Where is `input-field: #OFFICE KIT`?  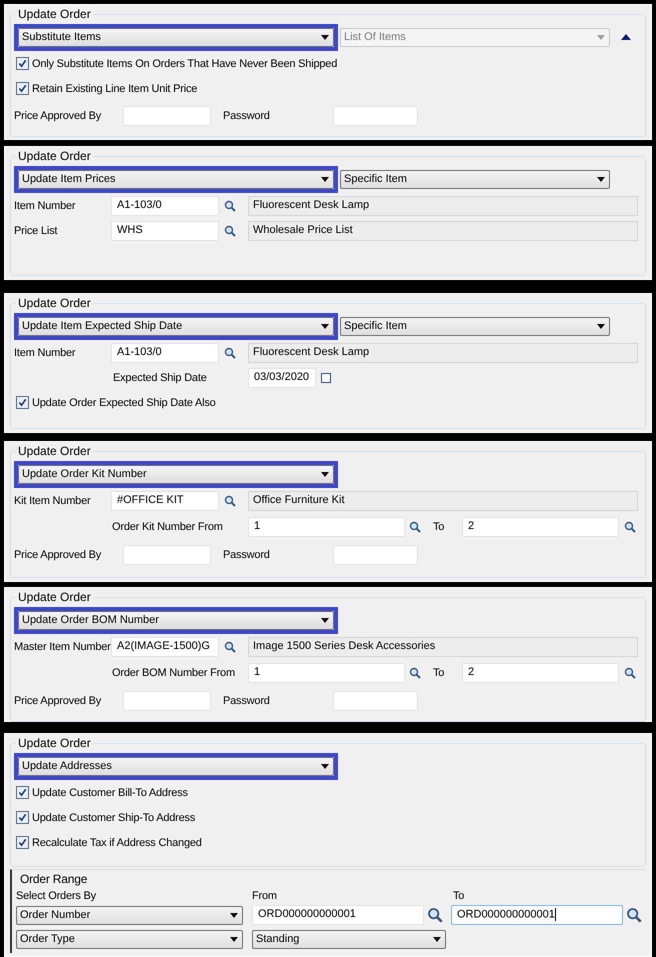 input-field: #OFFICE KIT is located at coordinates (165, 500).